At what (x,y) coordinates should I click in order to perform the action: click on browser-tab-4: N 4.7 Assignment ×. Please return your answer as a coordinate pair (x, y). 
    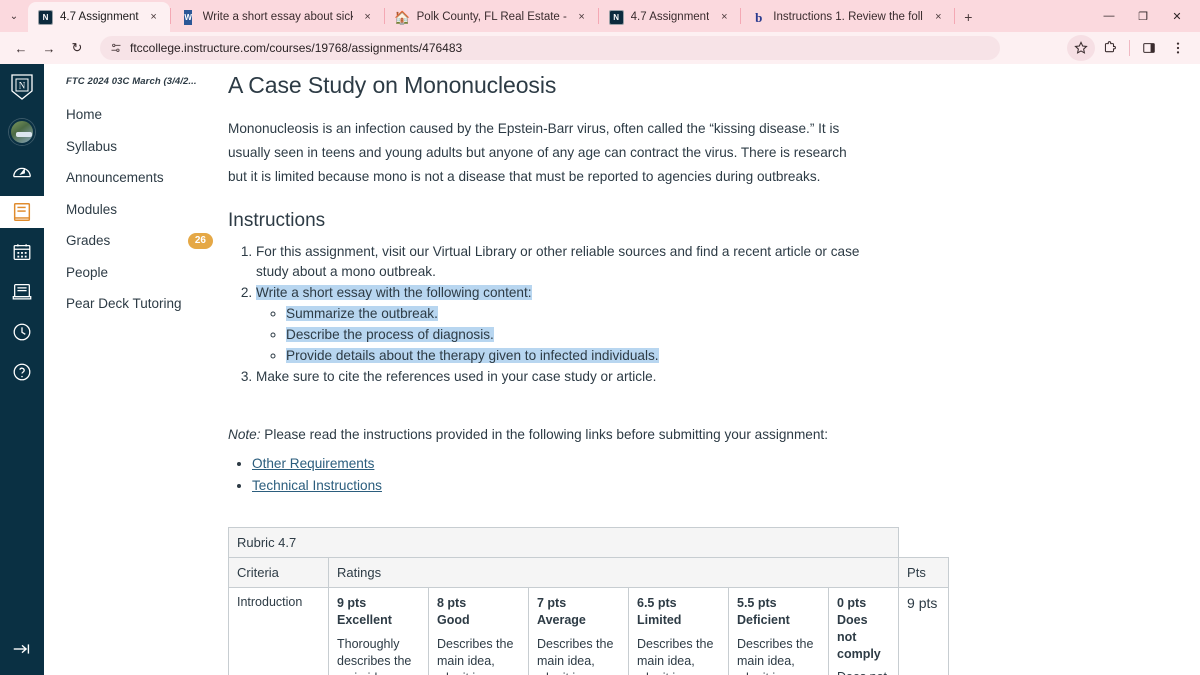
    Looking at the image, I should click on (670, 17).